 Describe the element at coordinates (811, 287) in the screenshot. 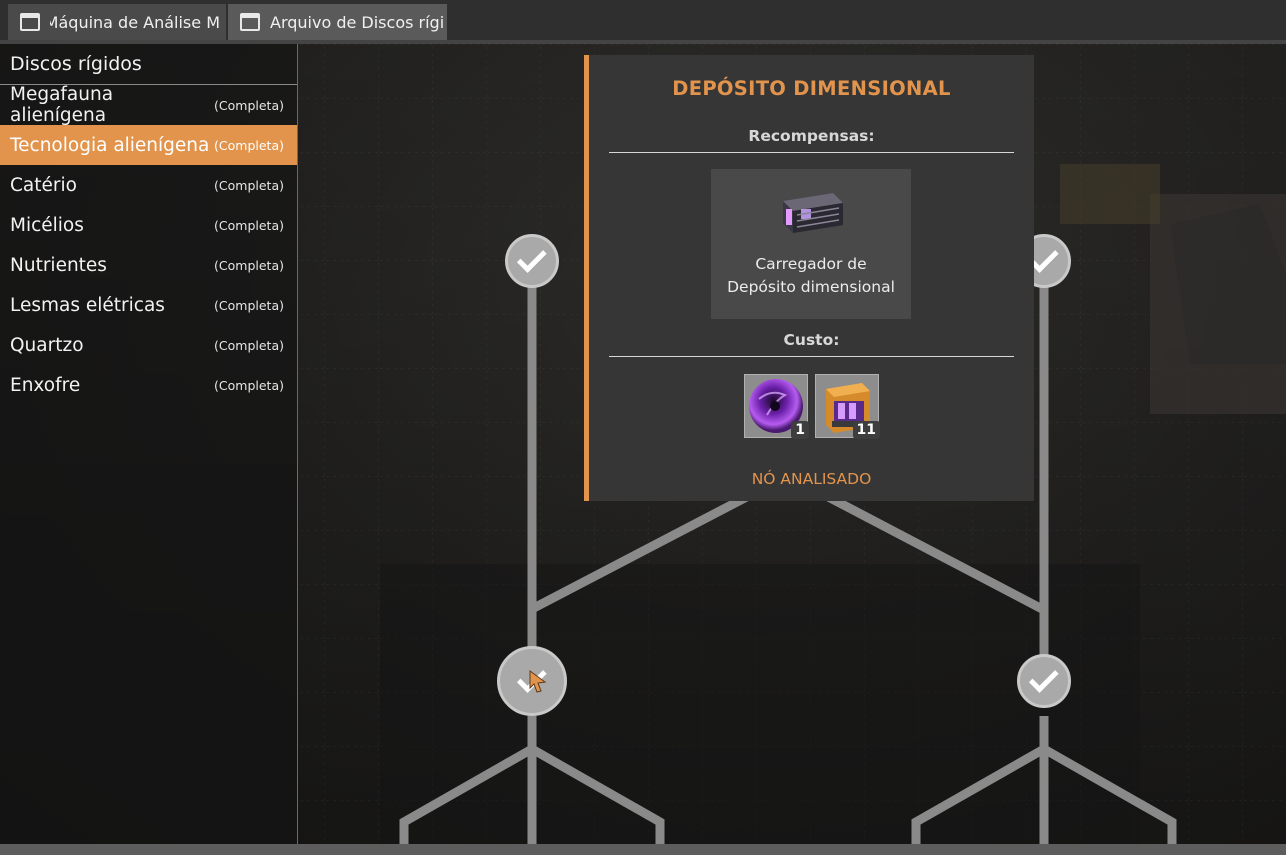

I see `reward-name-line: Depósito dimensional` at that location.